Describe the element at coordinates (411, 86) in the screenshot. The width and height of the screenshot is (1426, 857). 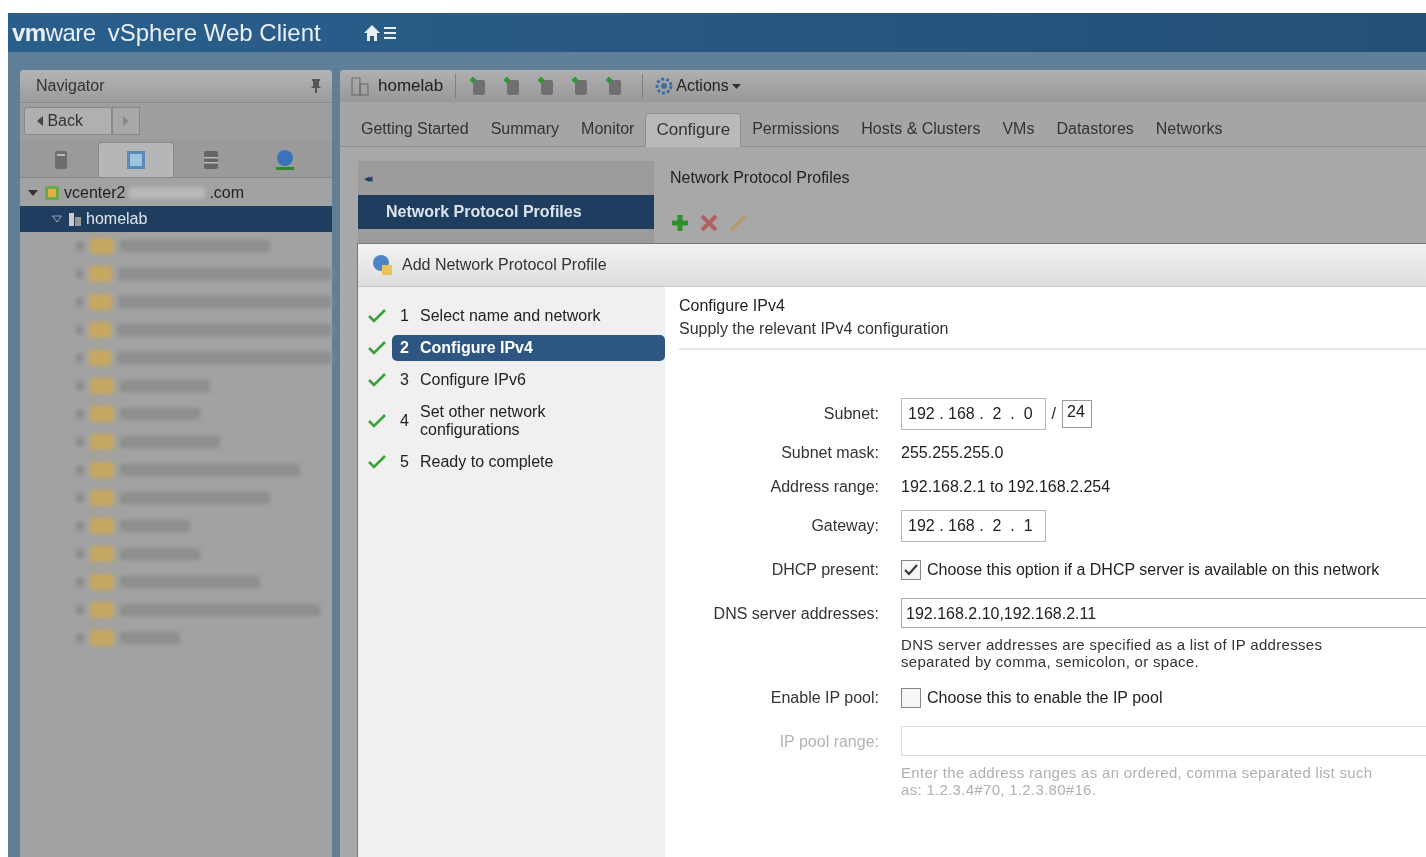
I see `object-name: homelab` at that location.